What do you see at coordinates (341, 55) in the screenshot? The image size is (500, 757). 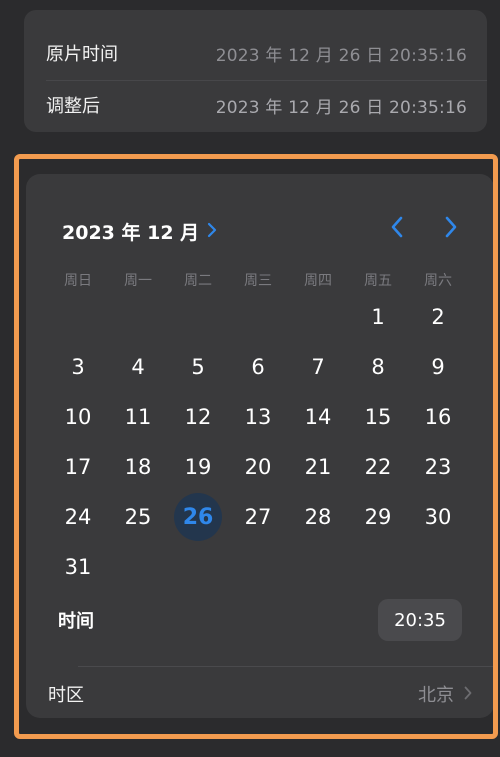 I see `original-time-value: 2023 年 12 月 26 日 20:35:16` at bounding box center [341, 55].